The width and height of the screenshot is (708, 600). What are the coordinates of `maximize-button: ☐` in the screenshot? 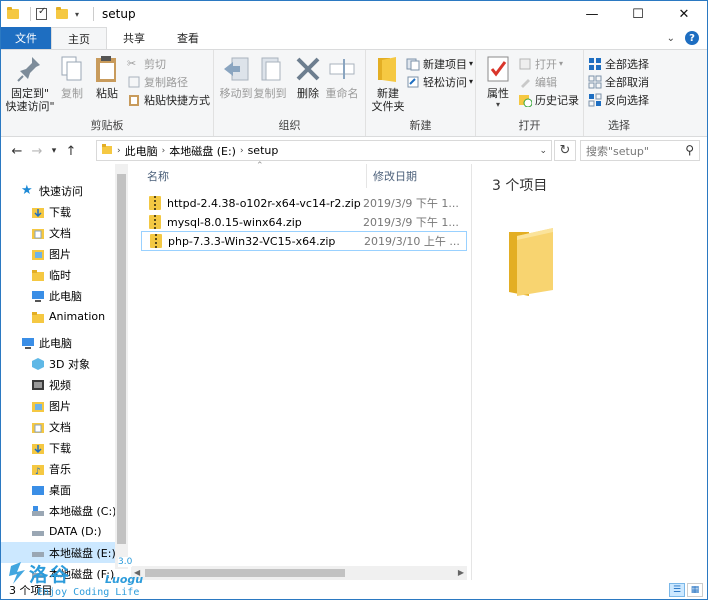 It's located at (638, 14).